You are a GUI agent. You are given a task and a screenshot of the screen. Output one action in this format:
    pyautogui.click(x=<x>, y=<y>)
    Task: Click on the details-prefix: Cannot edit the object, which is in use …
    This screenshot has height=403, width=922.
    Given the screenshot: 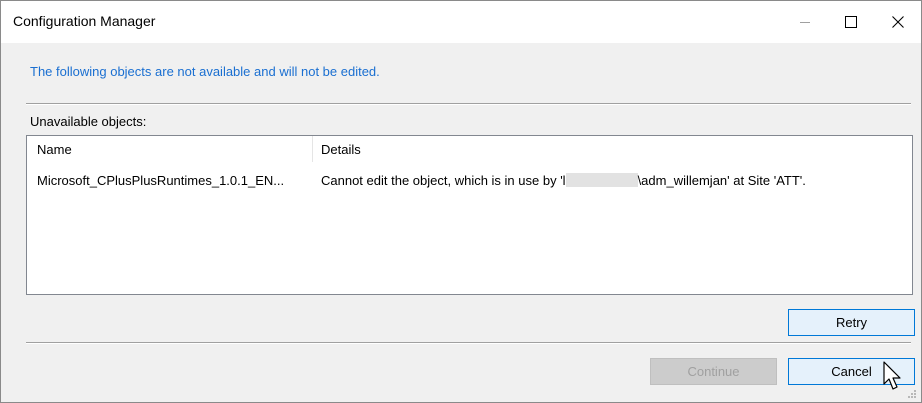 What is the action you would take?
    pyautogui.click(x=443, y=180)
    